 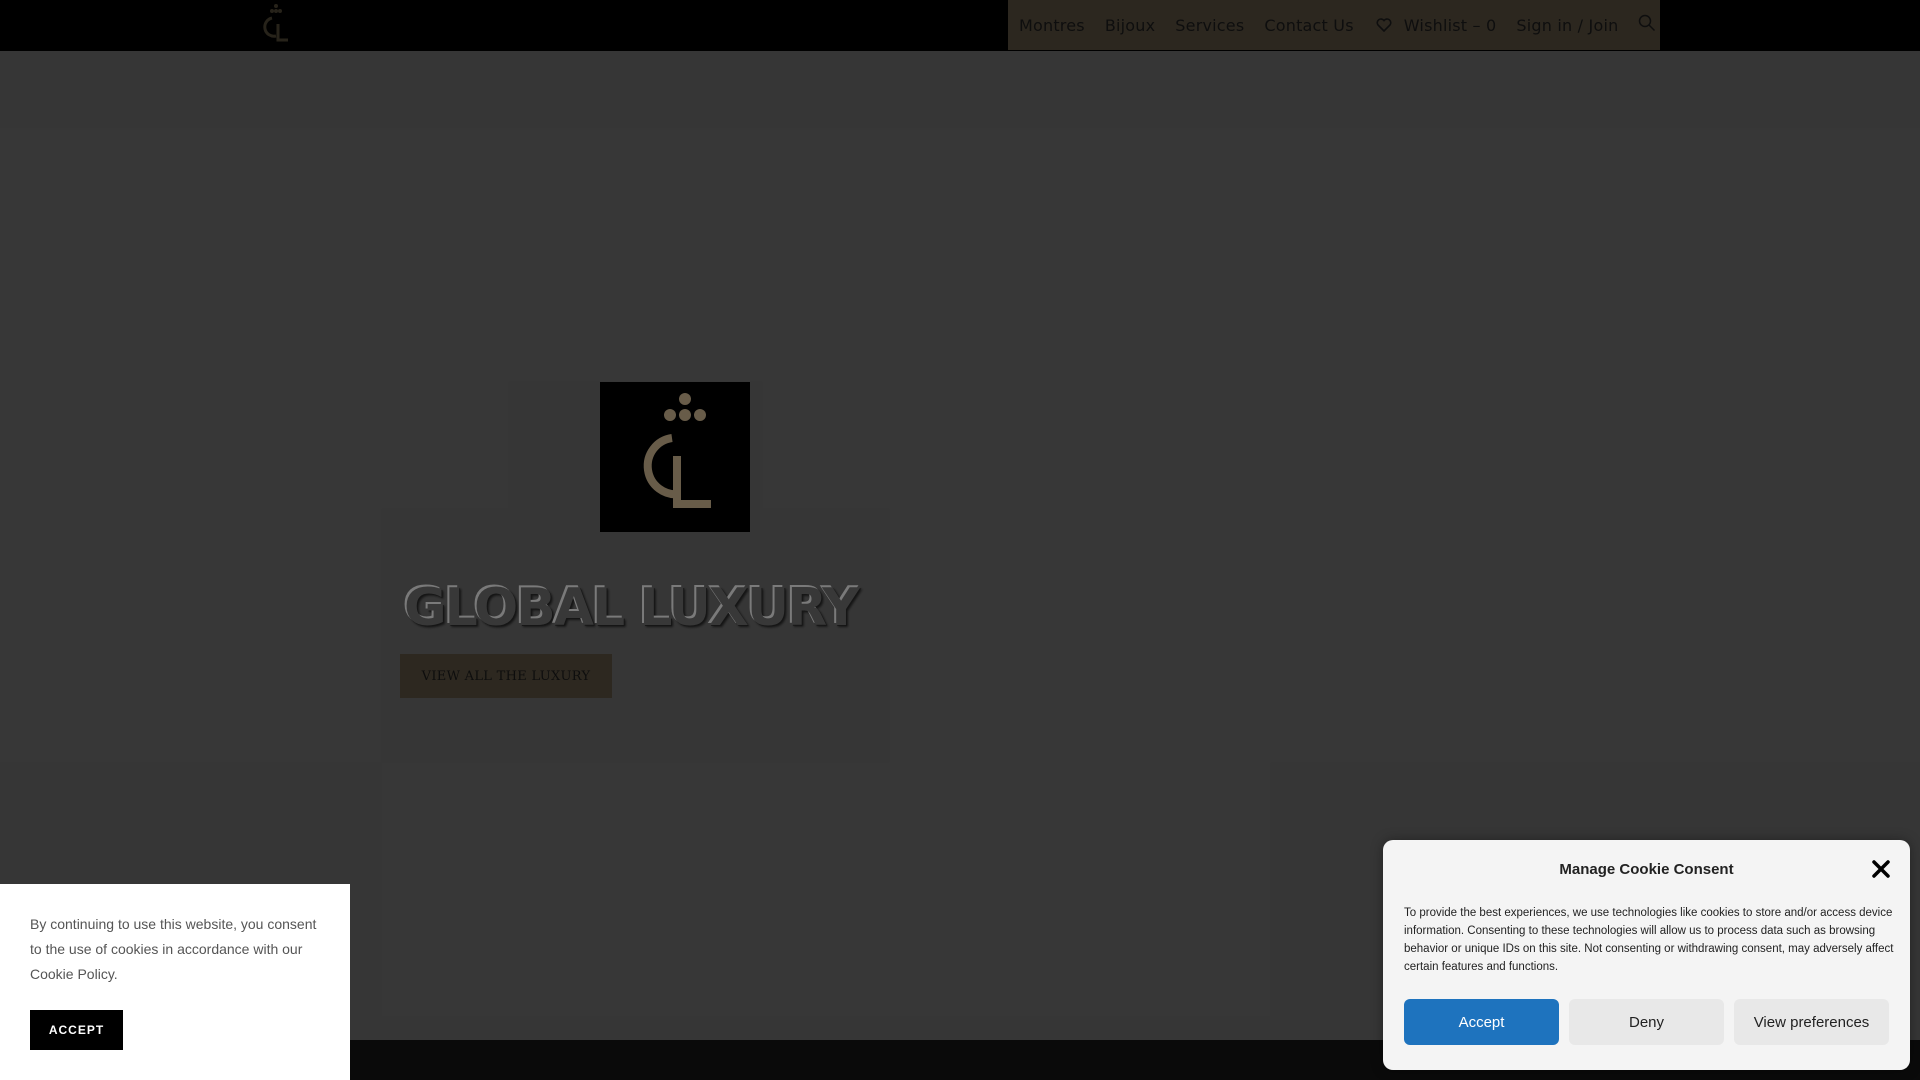 I want to click on cookie-policy-link: Cookie Policy, so click(x=72, y=974).